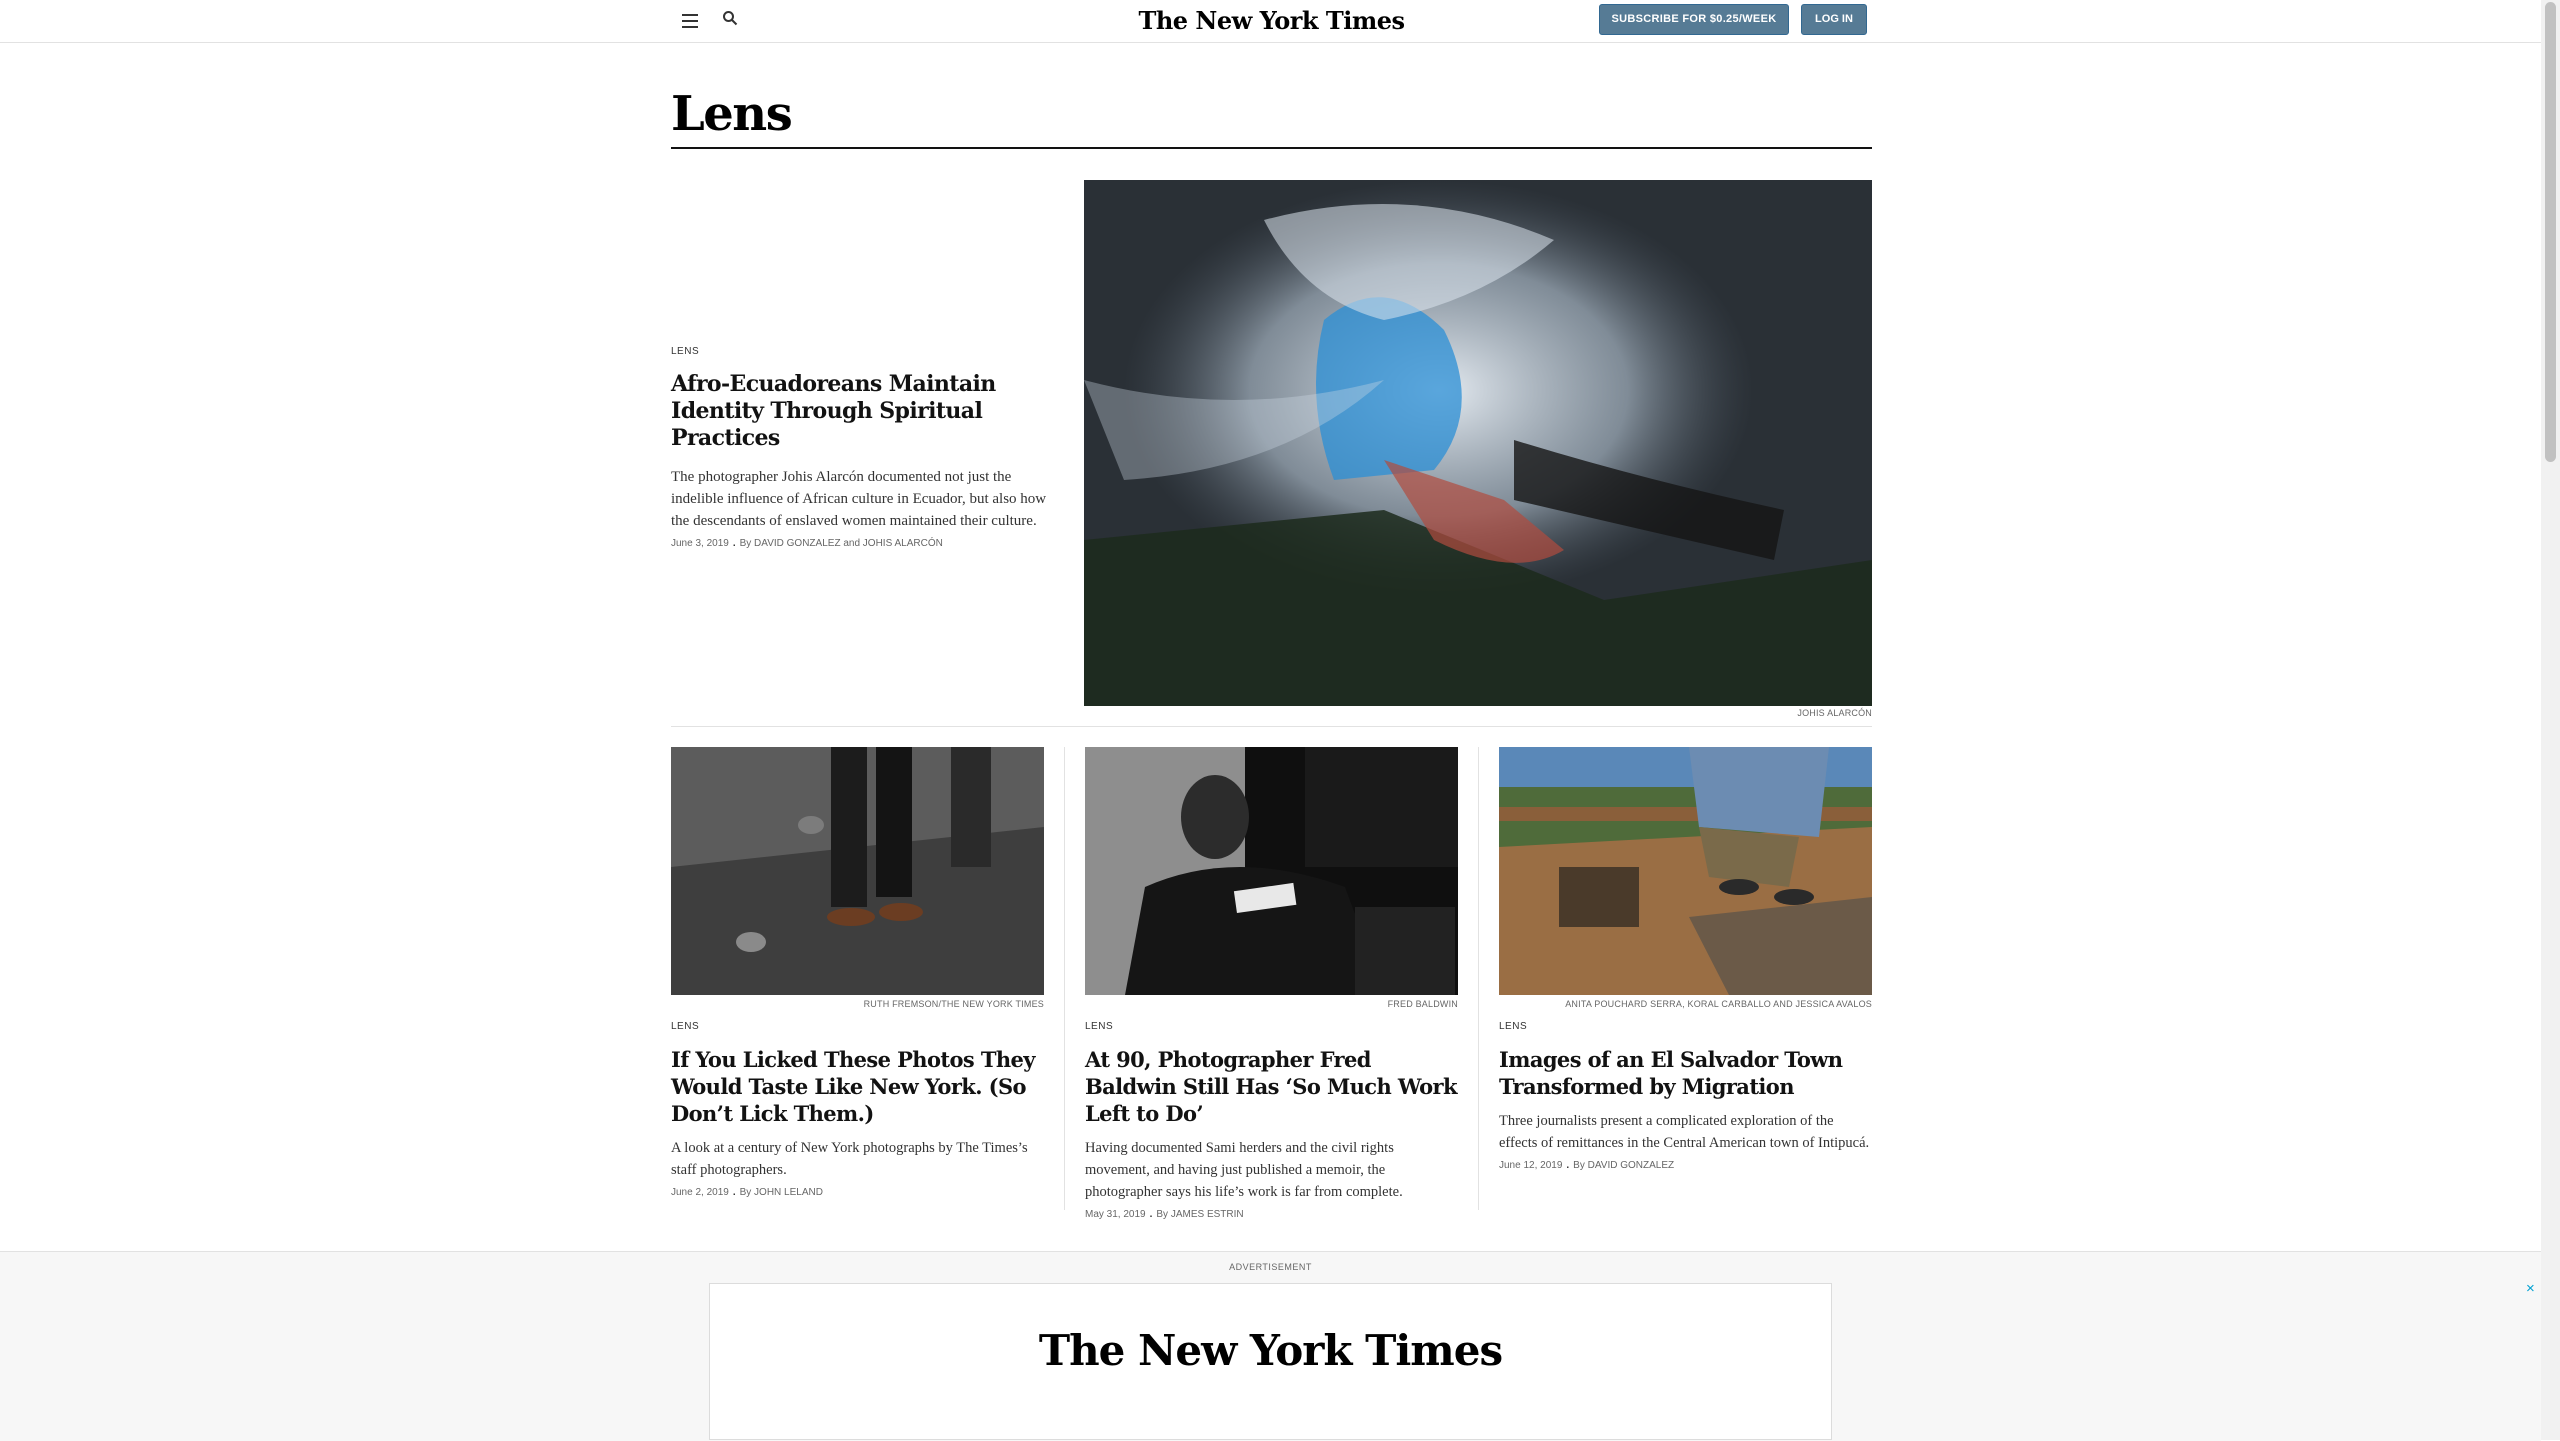 This screenshot has height=1441, width=2560. Describe the element at coordinates (700, 1192) in the screenshot. I see `story-date: June 2, 2019` at that location.